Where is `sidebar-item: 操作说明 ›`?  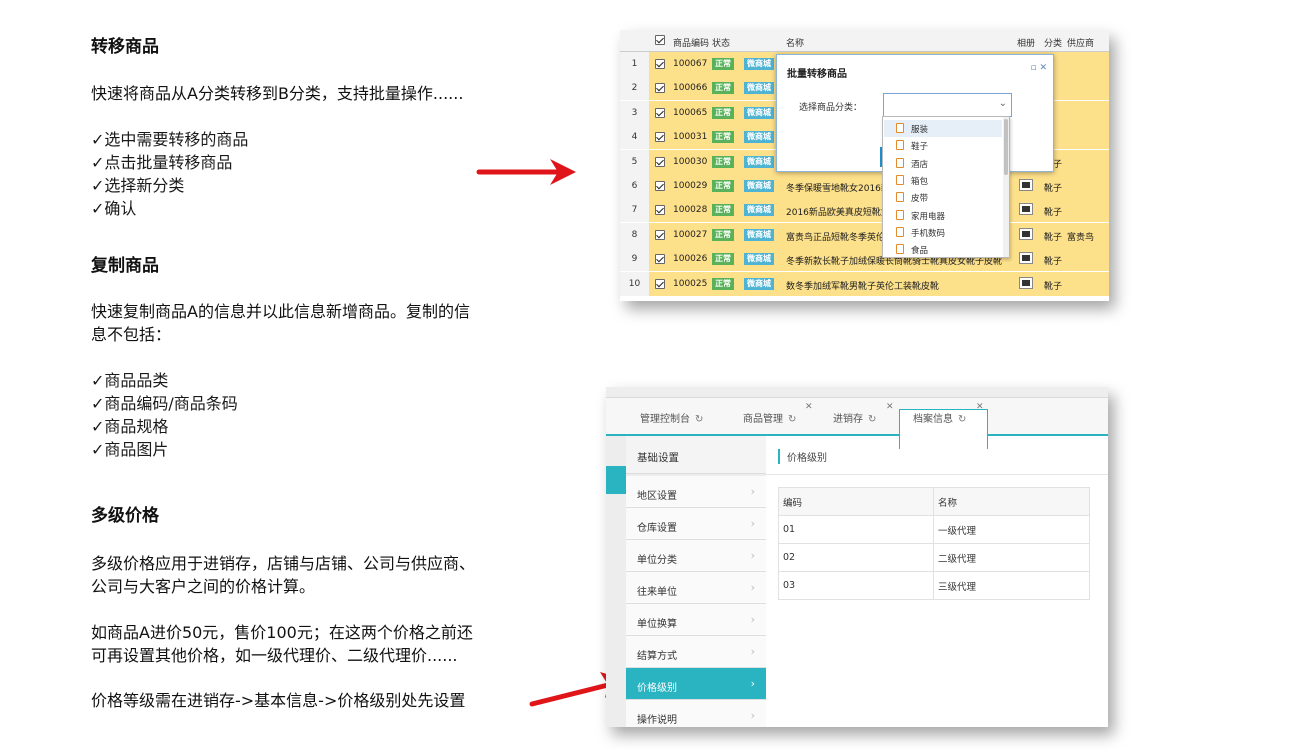 sidebar-item: 操作说明 › is located at coordinates (696, 713).